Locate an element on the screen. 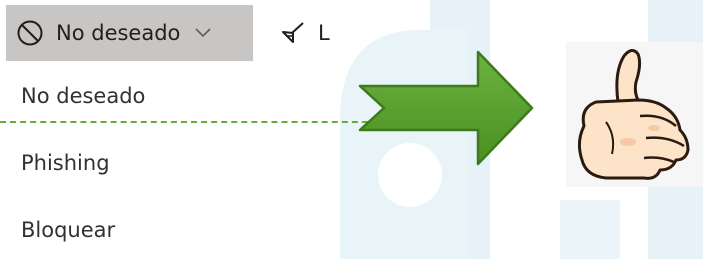 This screenshot has width=703, height=259. block-icon is located at coordinates (30, 33).